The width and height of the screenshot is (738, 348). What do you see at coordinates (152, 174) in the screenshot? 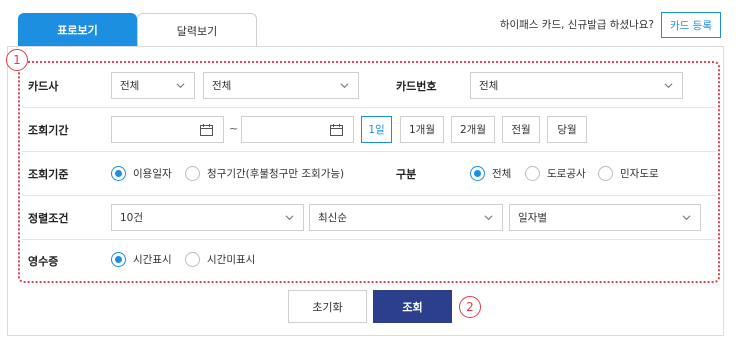
I see `radio-label: 이용일자` at bounding box center [152, 174].